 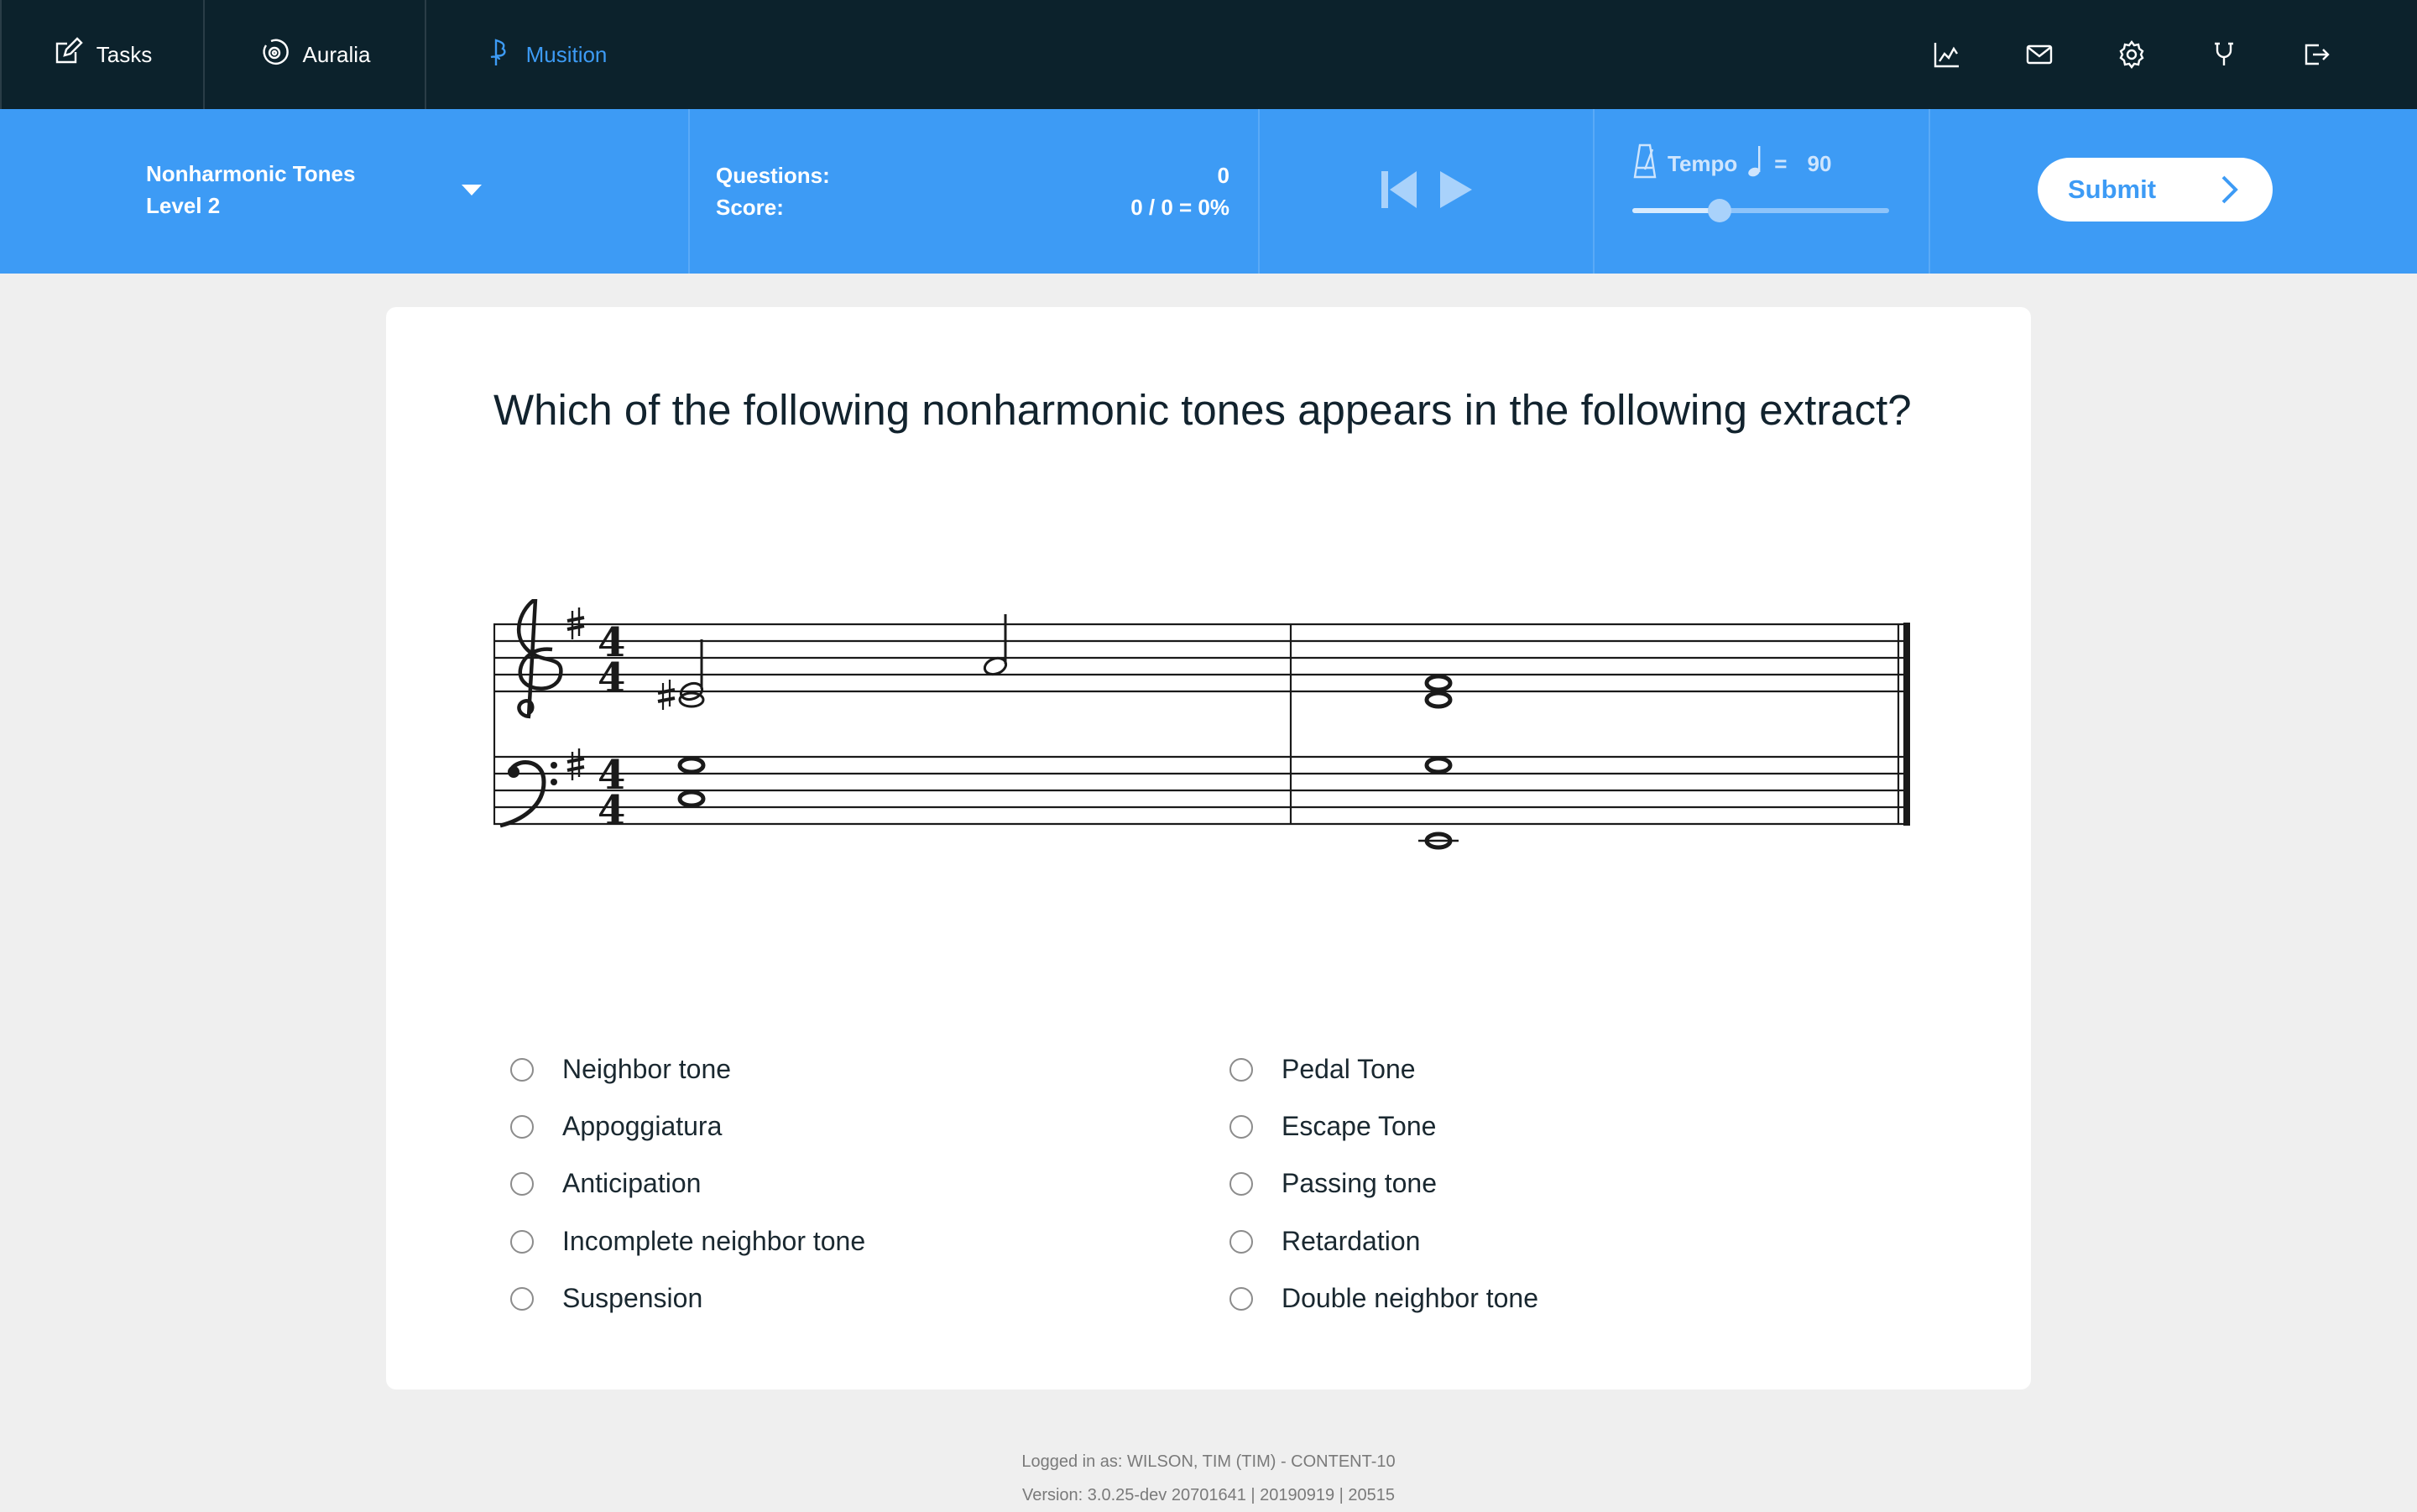 I want to click on questions-value: 0, so click(x=1223, y=176).